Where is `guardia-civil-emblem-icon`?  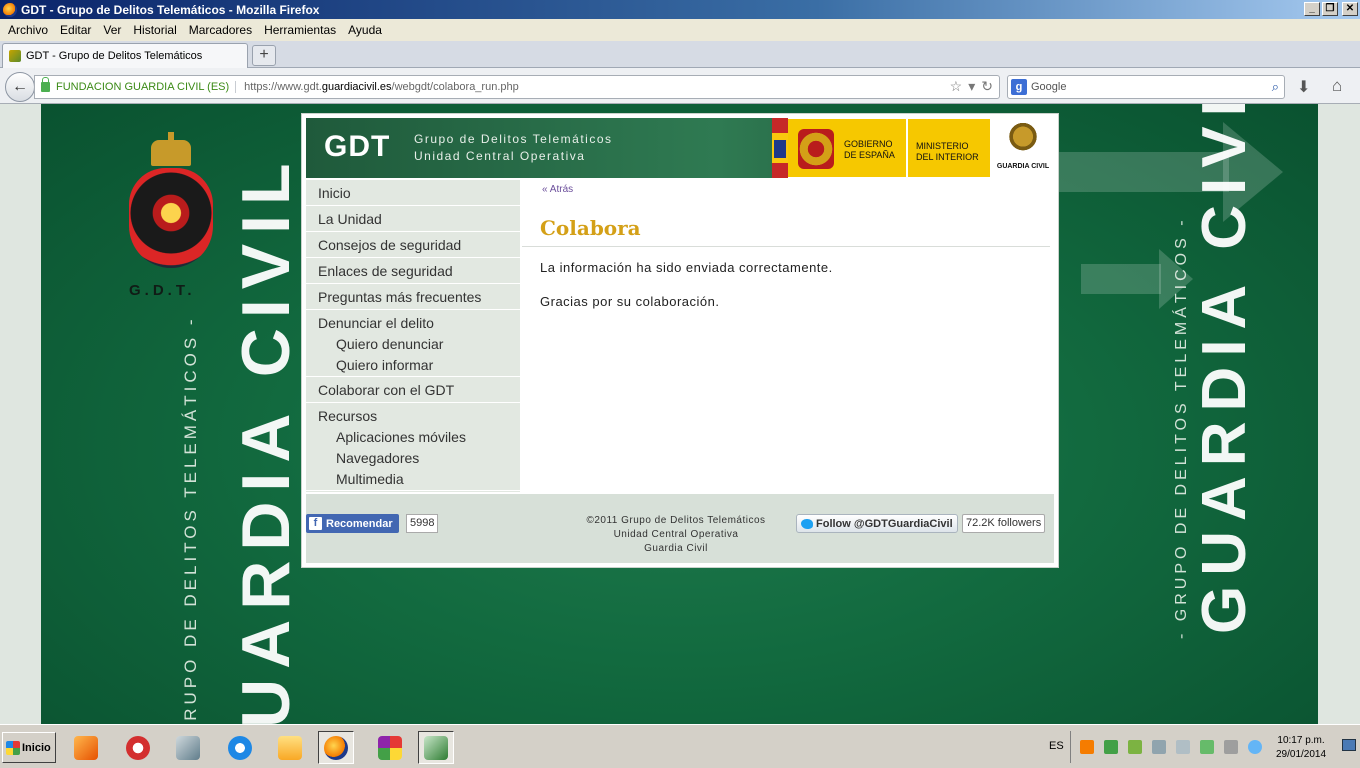 guardia-civil-emblem-icon is located at coordinates (1023, 140).